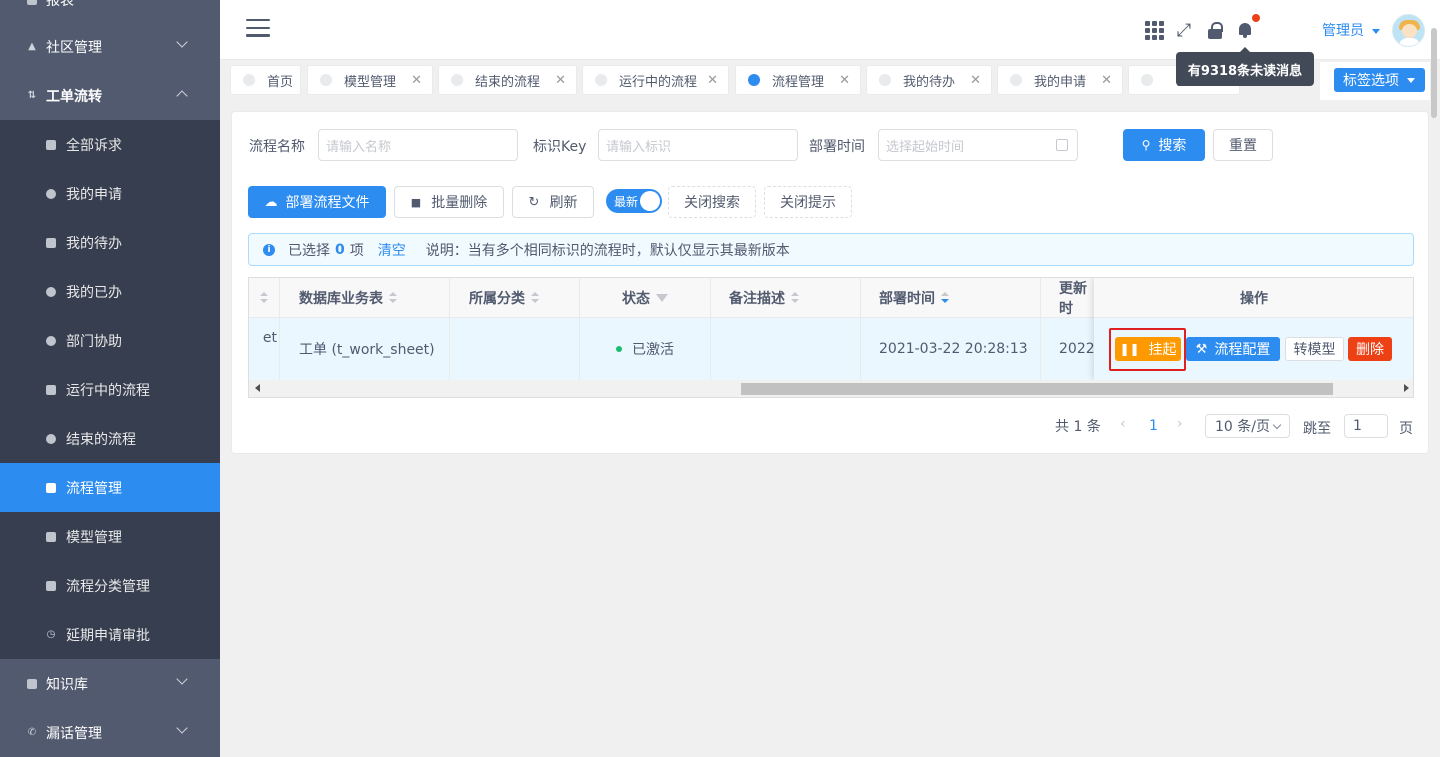  Describe the element at coordinates (265, 80) in the screenshot. I see `tab-home: 首页` at that location.